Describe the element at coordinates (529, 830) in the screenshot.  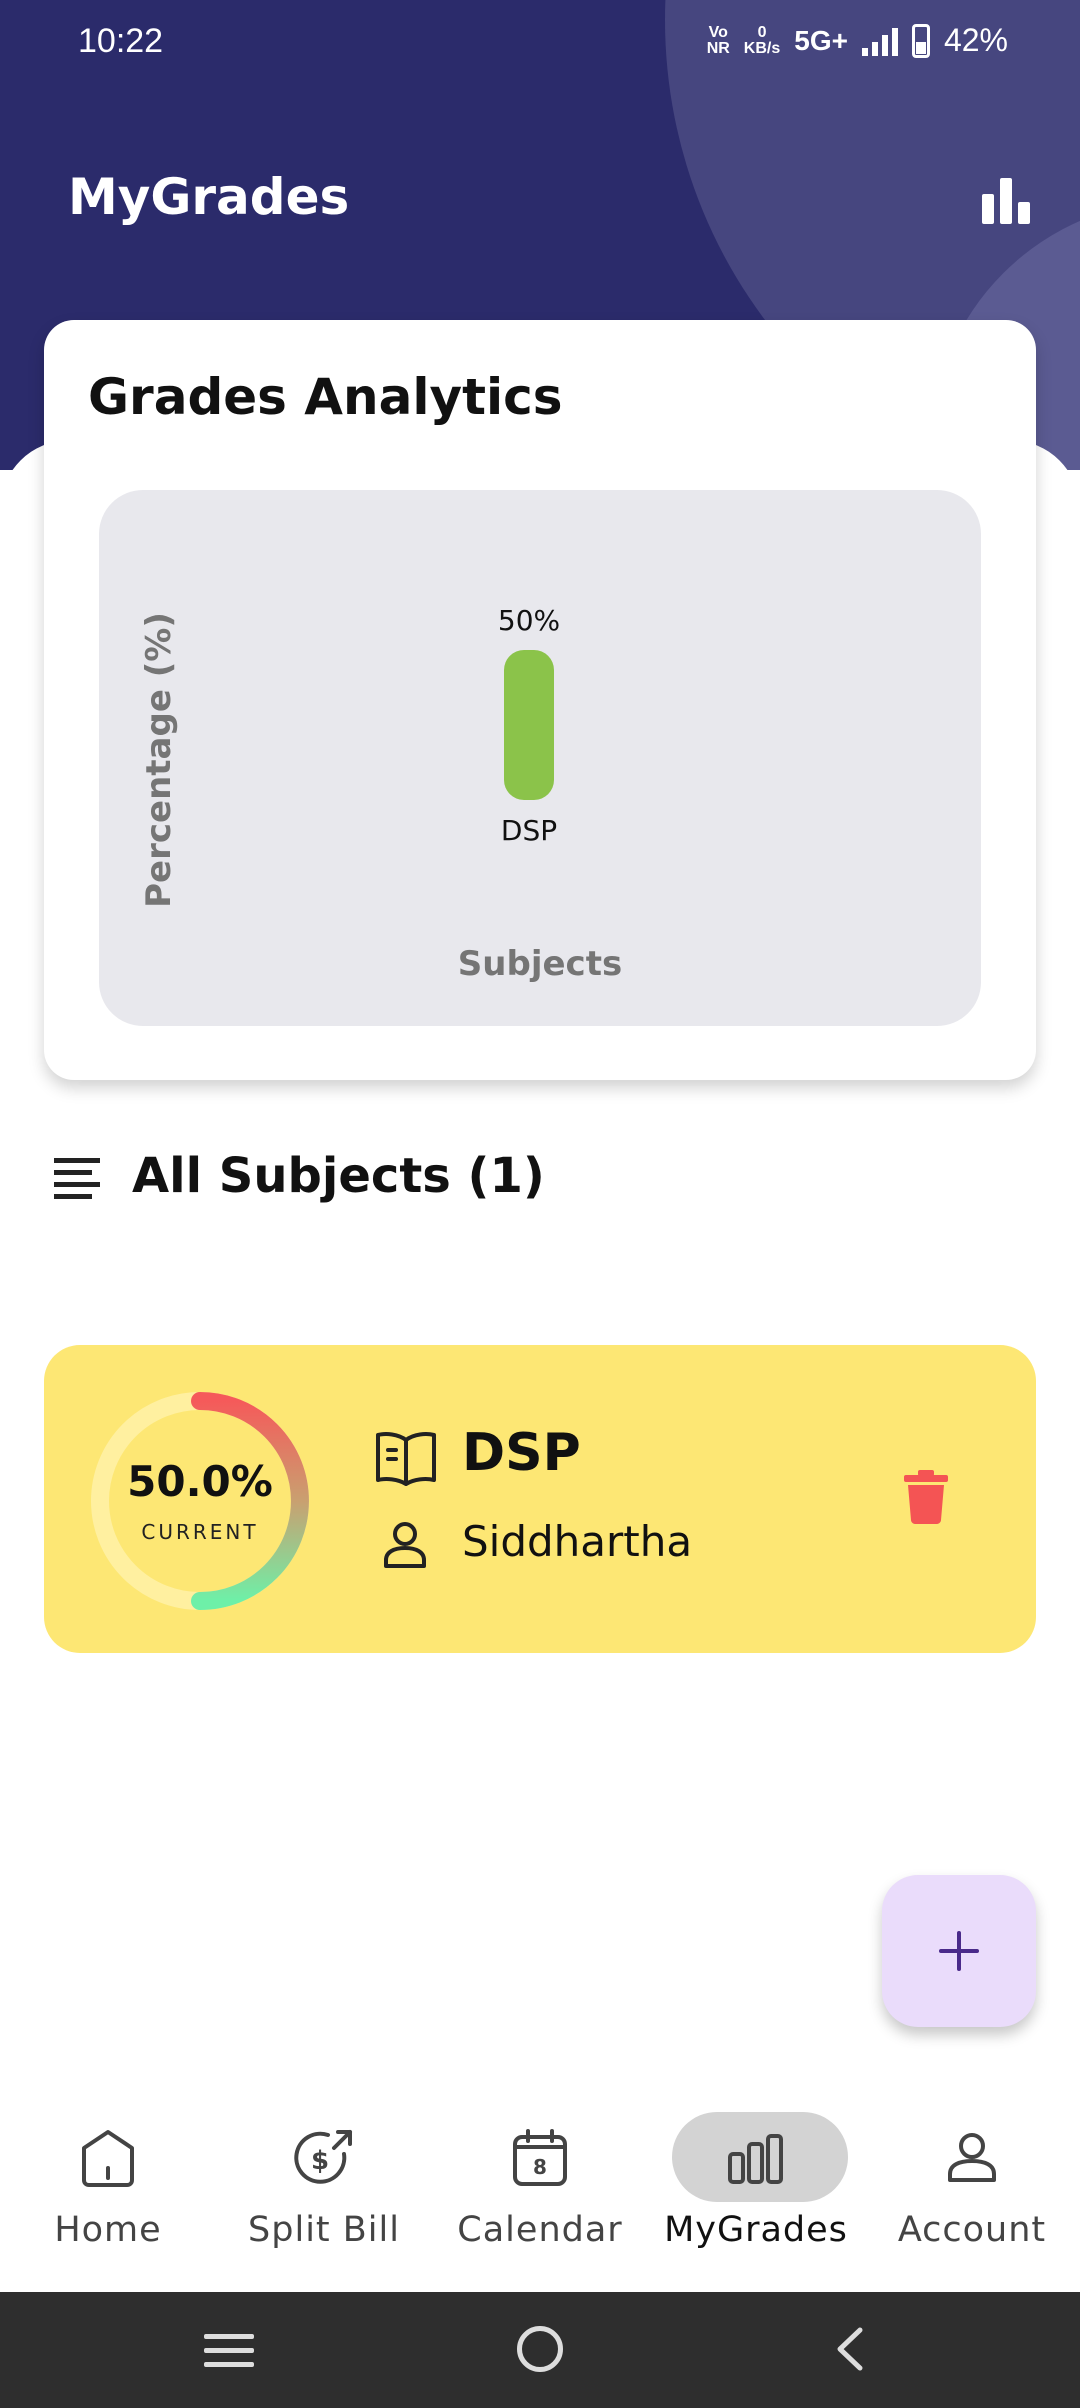
I see `bar-category-label: DSP` at that location.